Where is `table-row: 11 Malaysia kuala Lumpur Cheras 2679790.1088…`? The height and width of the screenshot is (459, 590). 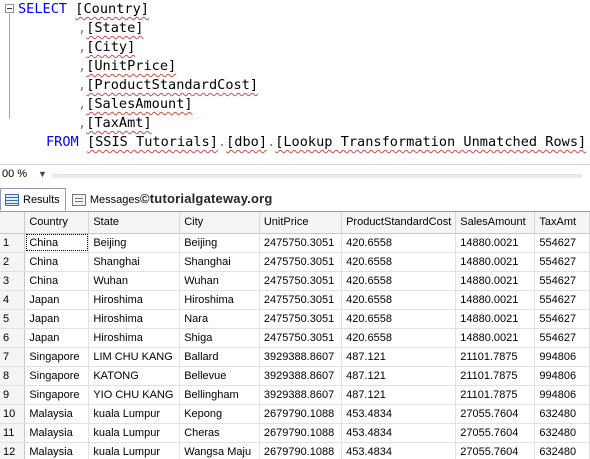 table-row: 11 Malaysia kuala Lumpur Cheras 2679790.1088… is located at coordinates (295, 433).